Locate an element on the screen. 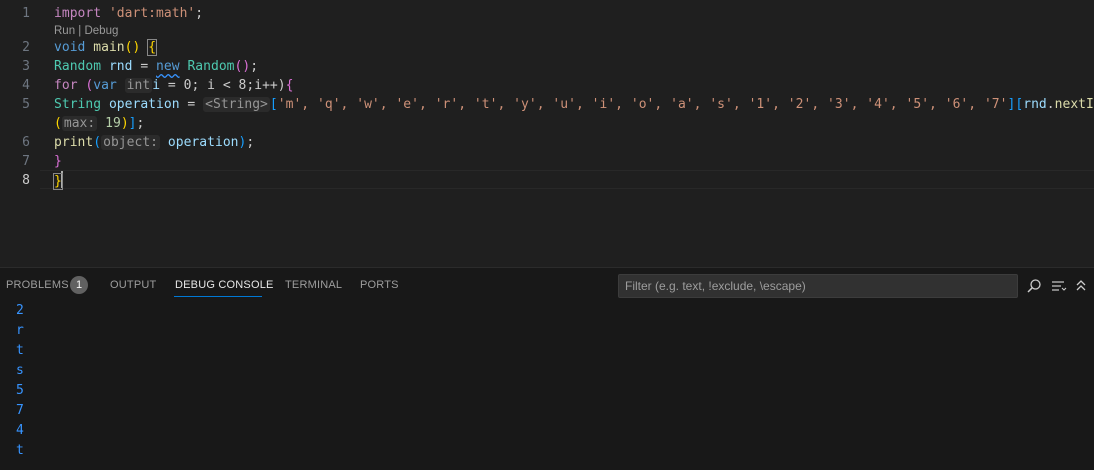 The height and width of the screenshot is (470, 1094). constructor-name: Random is located at coordinates (211, 66).